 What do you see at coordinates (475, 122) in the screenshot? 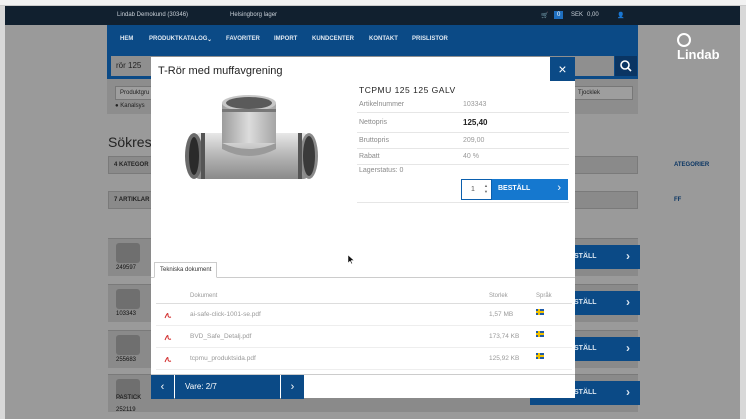
I see `net-price-value: 125,40` at bounding box center [475, 122].